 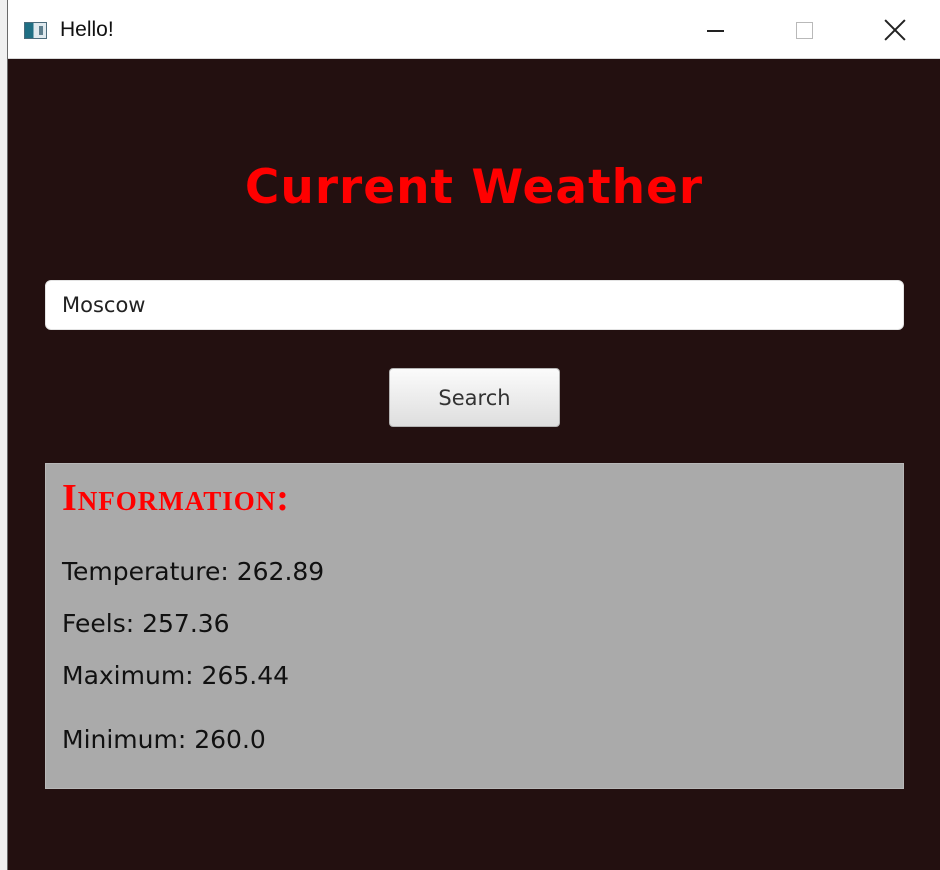 What do you see at coordinates (87, 29) in the screenshot?
I see `window-title: Hello!` at bounding box center [87, 29].